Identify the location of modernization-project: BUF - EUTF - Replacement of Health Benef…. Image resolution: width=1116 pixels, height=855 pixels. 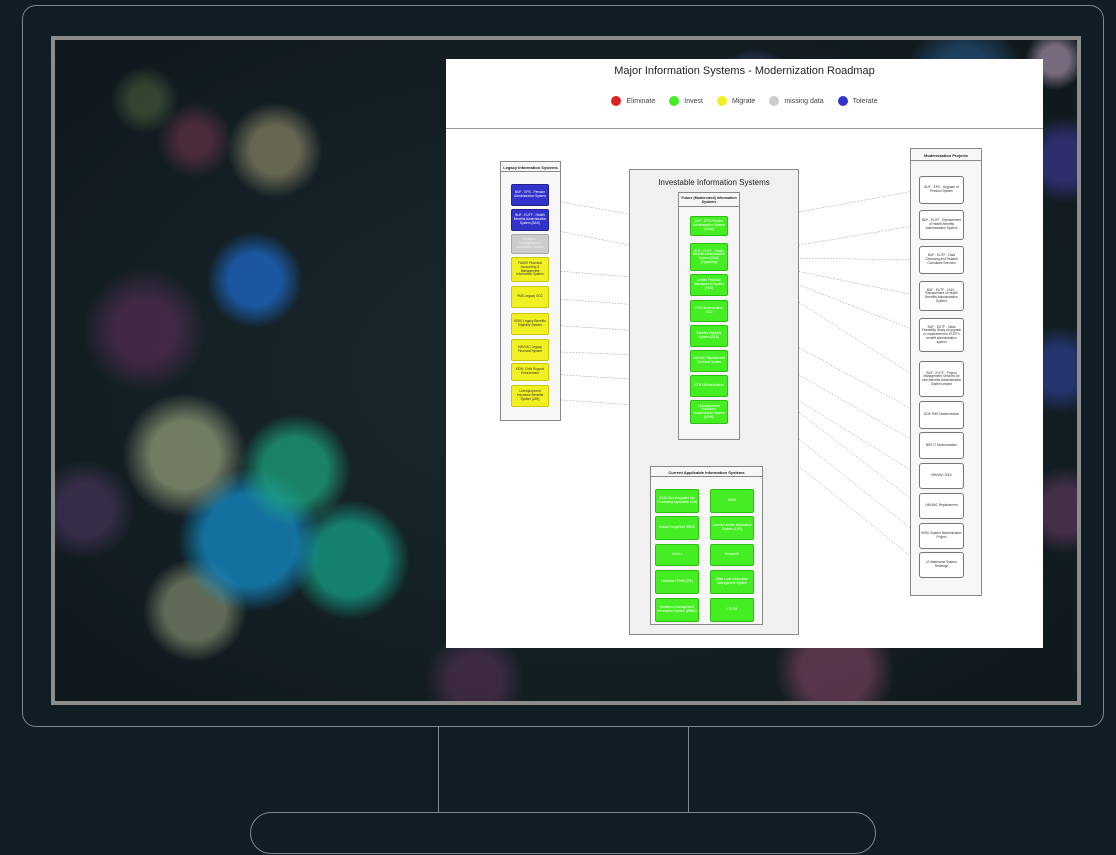
(941, 225).